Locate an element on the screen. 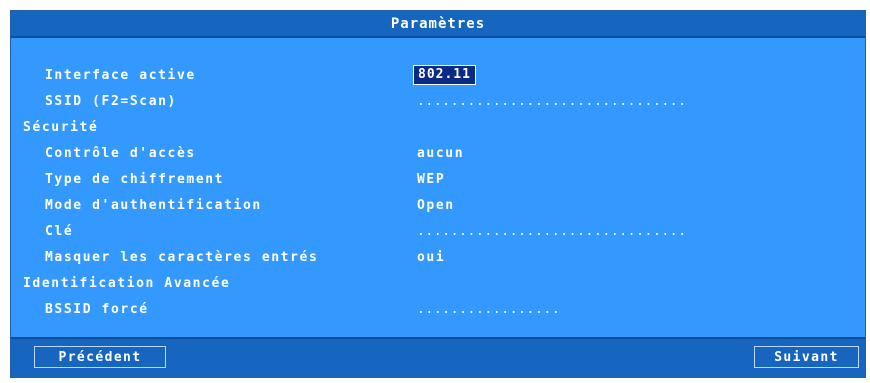 This screenshot has width=870, height=383. section-heading: Sécurité is located at coordinates (61, 127).